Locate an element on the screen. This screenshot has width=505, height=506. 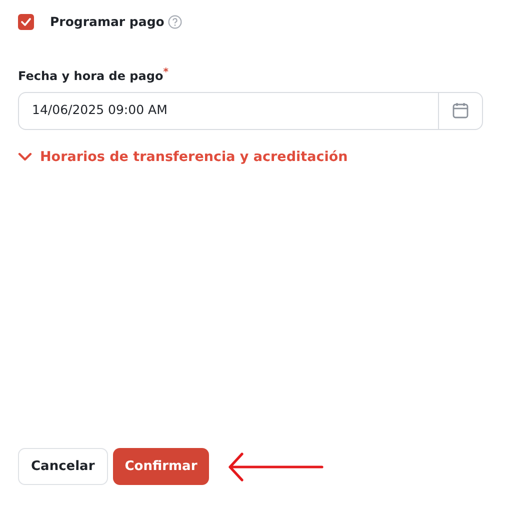
date-time-field: 14/06/2025 09:00 AM is located at coordinates (228, 111).